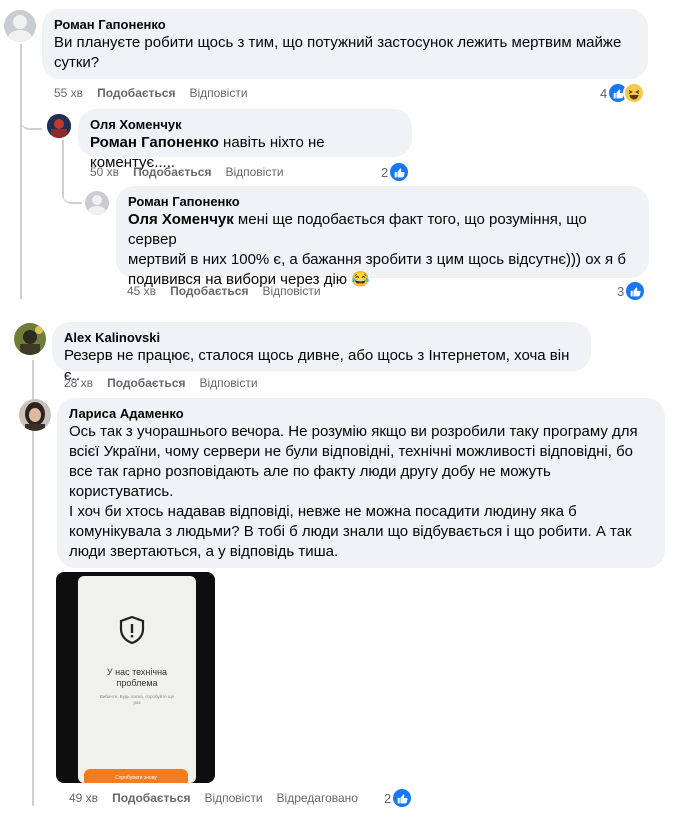  Describe the element at coordinates (181, 219) in the screenshot. I see `mention-link: Оля Хоменчук` at that location.